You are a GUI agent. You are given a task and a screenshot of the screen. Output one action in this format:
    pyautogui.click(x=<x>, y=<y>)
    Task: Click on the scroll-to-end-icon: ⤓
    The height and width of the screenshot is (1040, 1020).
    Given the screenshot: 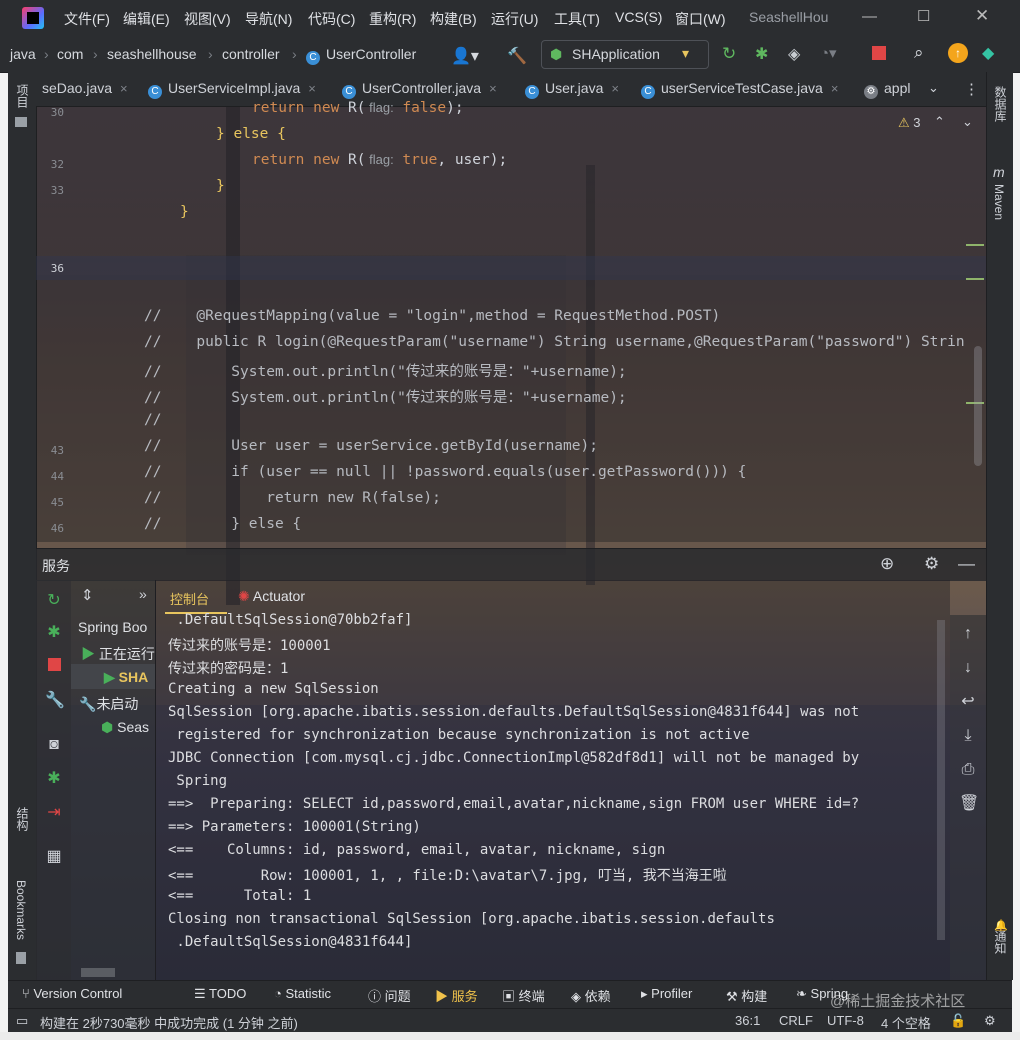 What is the action you would take?
    pyautogui.click(x=968, y=736)
    